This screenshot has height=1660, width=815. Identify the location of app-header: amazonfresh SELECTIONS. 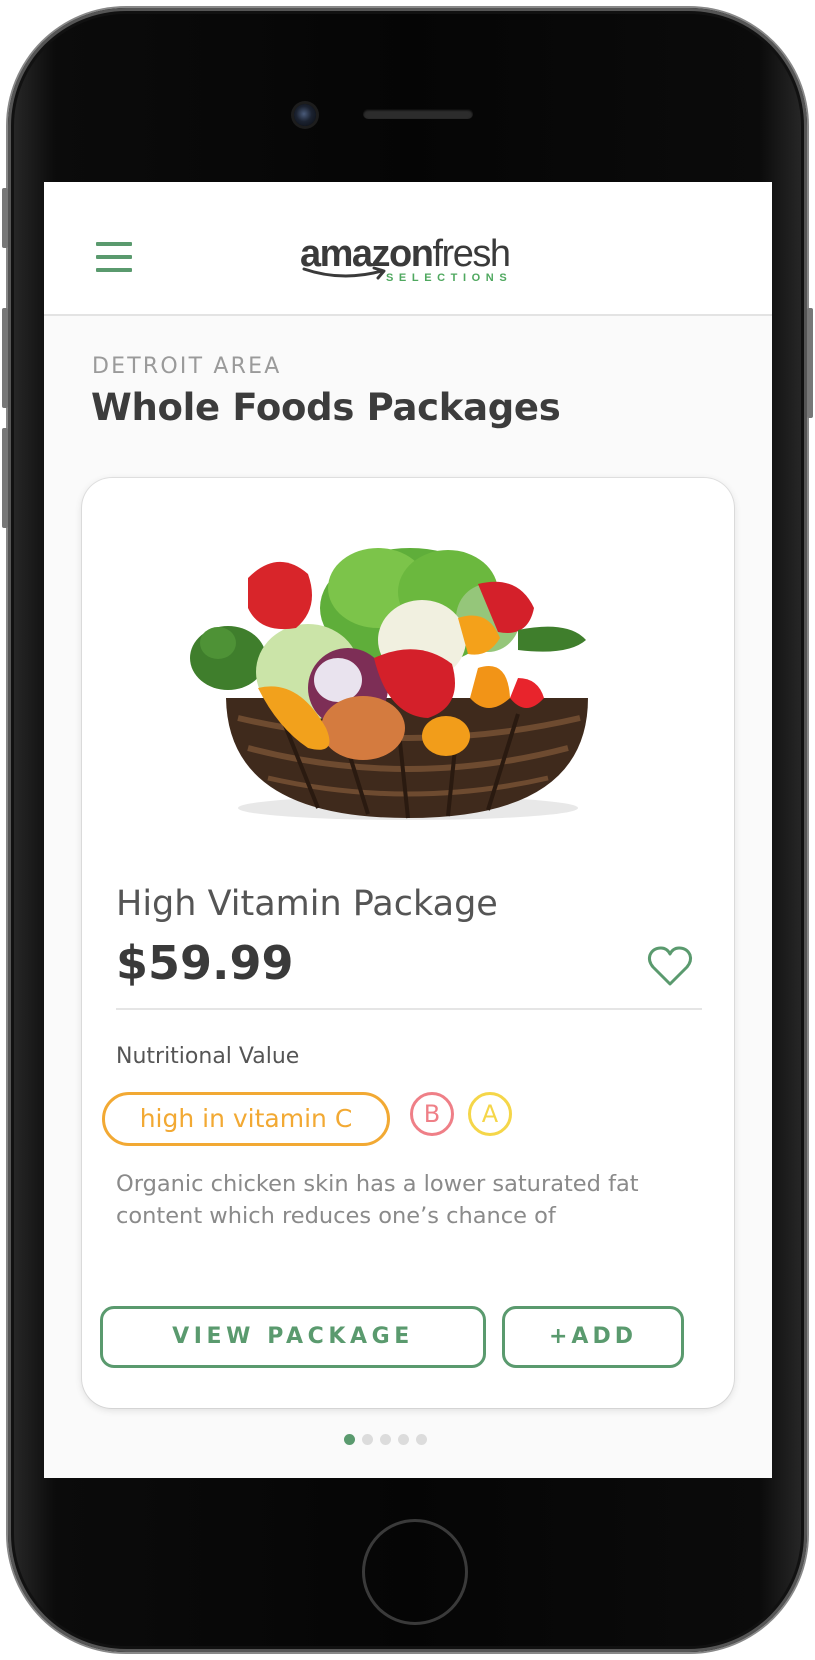
(408, 249).